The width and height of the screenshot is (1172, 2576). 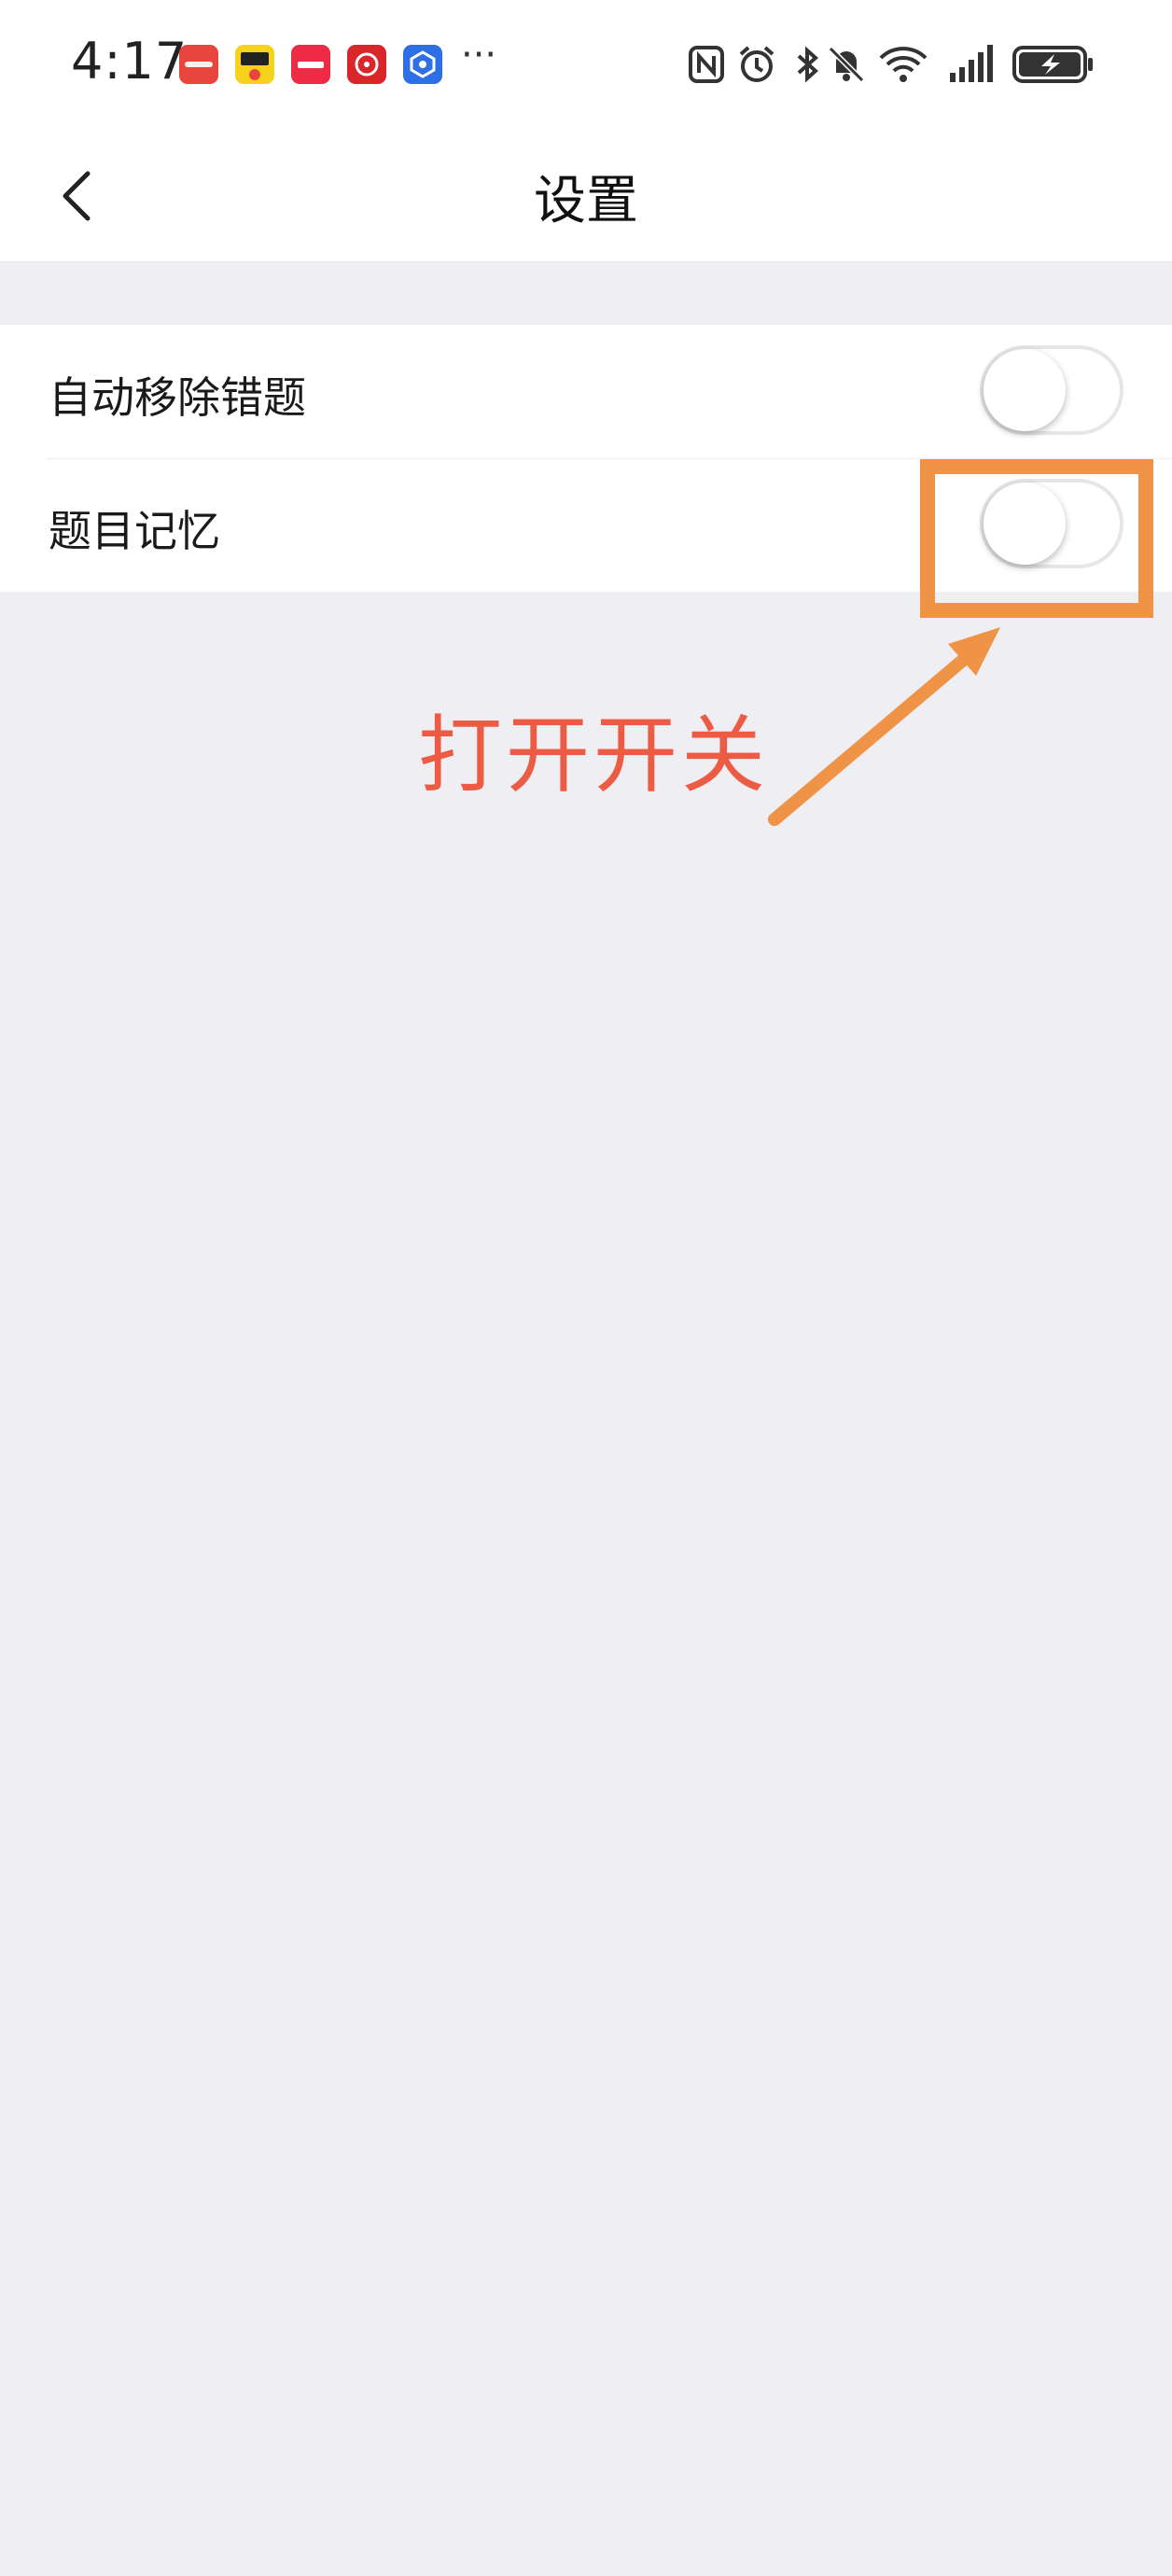 I want to click on signal-icon, so click(x=971, y=63).